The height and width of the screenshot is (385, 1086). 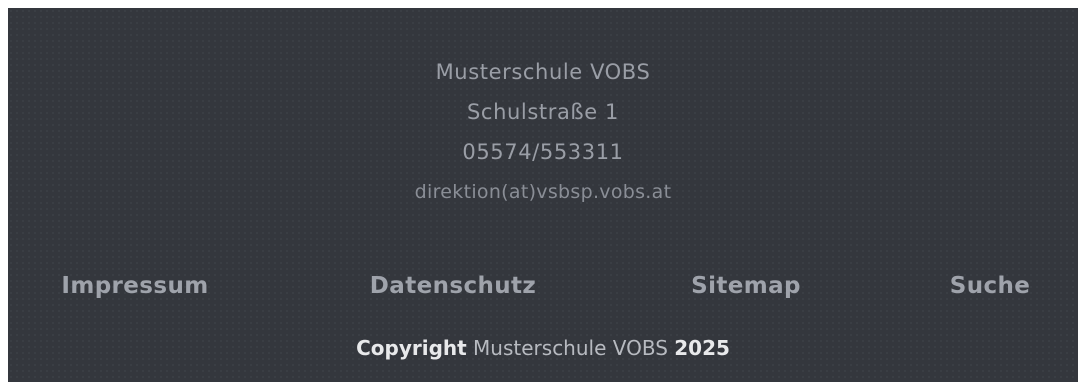 I want to click on footer-link-impressum: Impressum, so click(x=134, y=286).